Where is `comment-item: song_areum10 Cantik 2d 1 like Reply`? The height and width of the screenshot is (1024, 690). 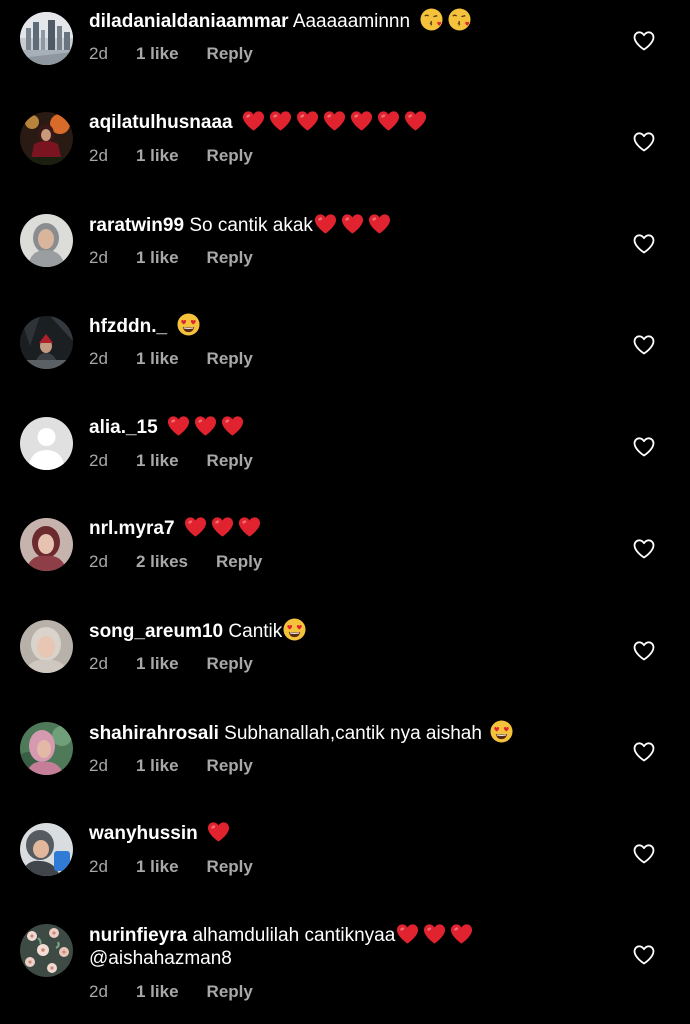
comment-item: song_areum10 Cantik 2d 1 like Reply is located at coordinates (345, 656).